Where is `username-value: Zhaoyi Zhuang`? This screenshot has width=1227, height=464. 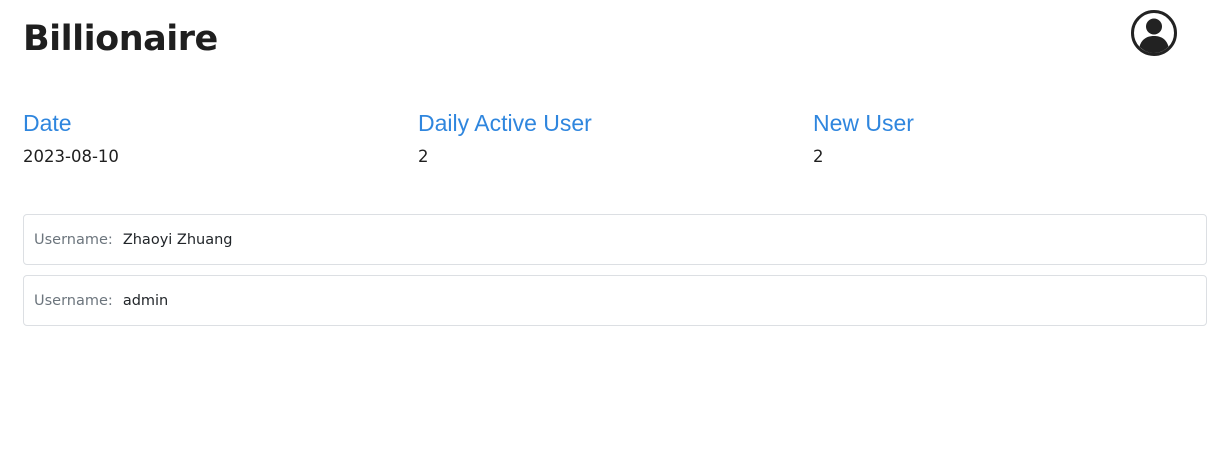 username-value: Zhaoyi Zhuang is located at coordinates (177, 239).